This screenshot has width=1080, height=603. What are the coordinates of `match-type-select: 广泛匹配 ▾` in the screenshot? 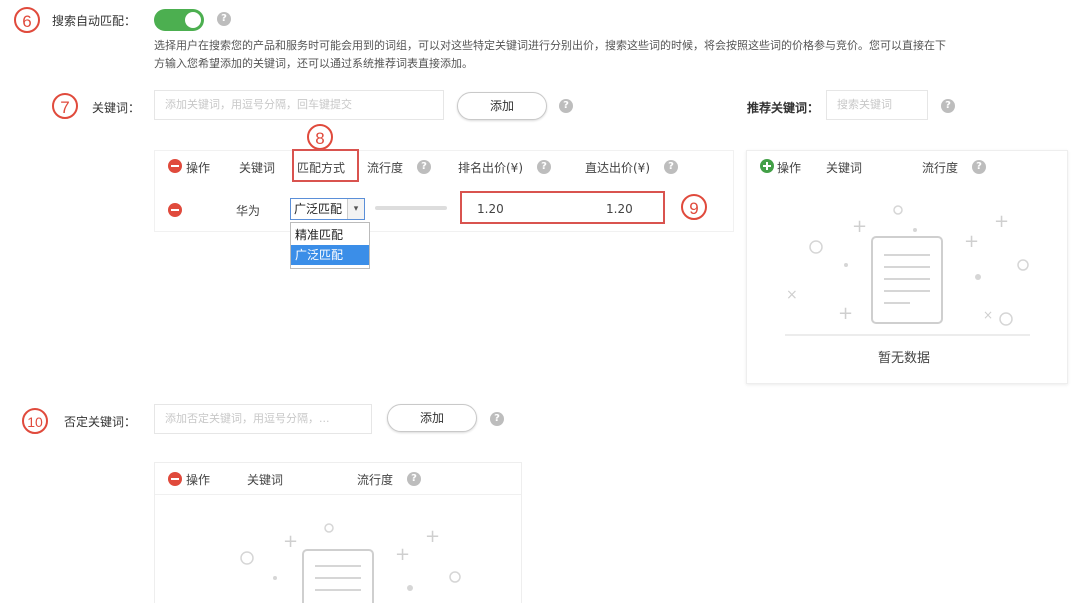 It's located at (327, 209).